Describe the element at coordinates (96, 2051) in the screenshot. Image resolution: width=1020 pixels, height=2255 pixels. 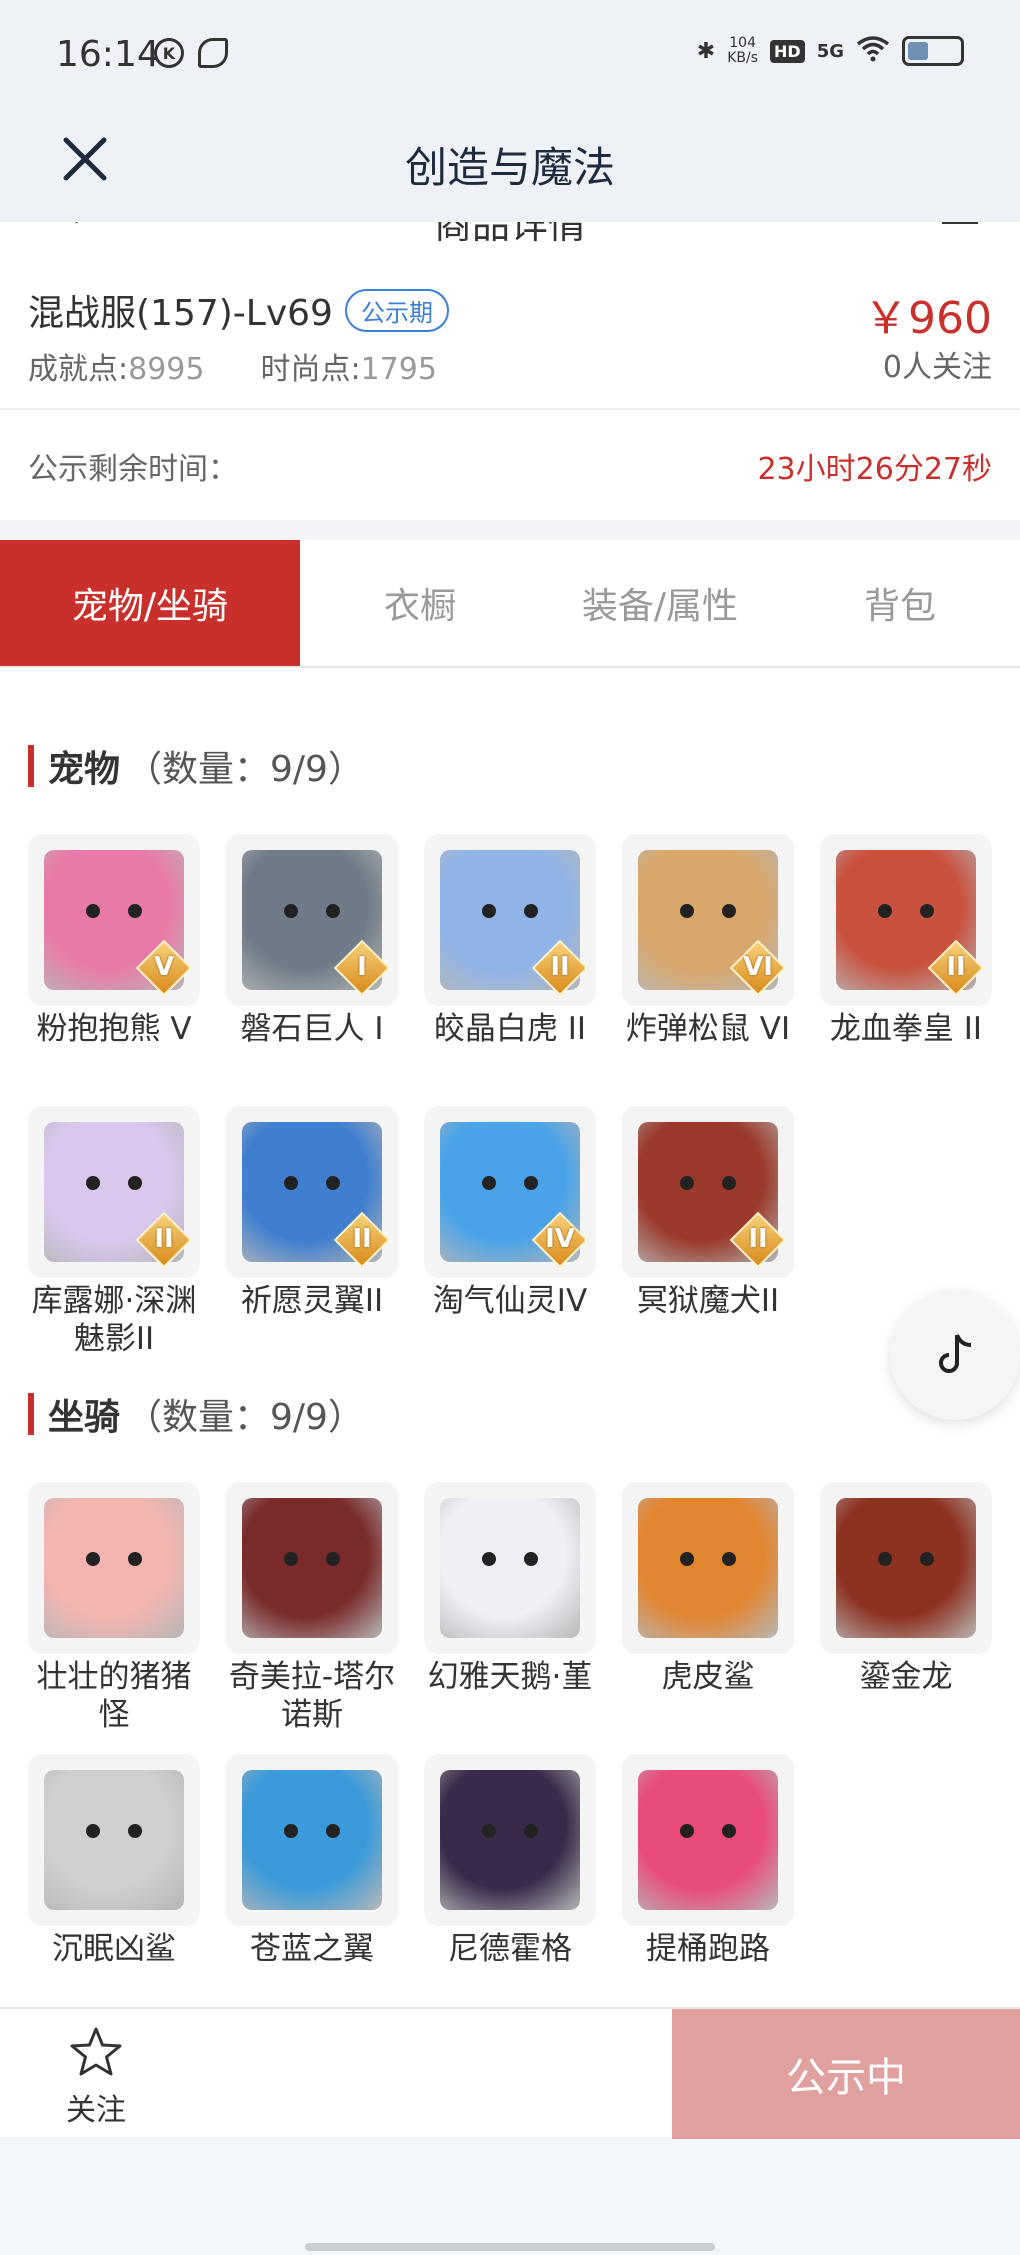
I see `star-icon` at that location.